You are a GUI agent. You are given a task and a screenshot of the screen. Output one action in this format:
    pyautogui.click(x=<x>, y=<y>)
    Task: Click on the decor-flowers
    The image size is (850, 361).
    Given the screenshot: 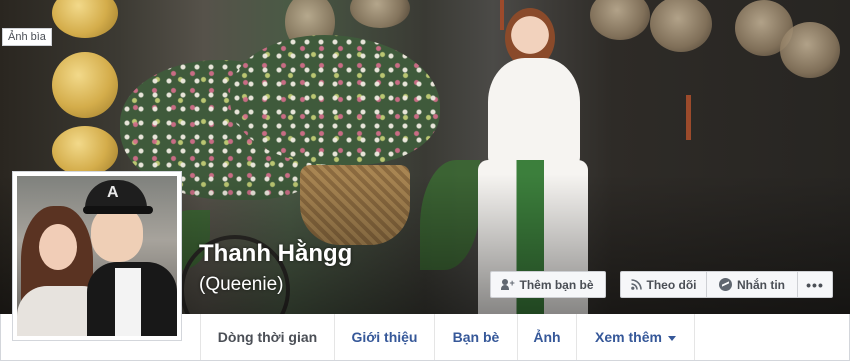 What is the action you would take?
    pyautogui.click(x=335, y=100)
    